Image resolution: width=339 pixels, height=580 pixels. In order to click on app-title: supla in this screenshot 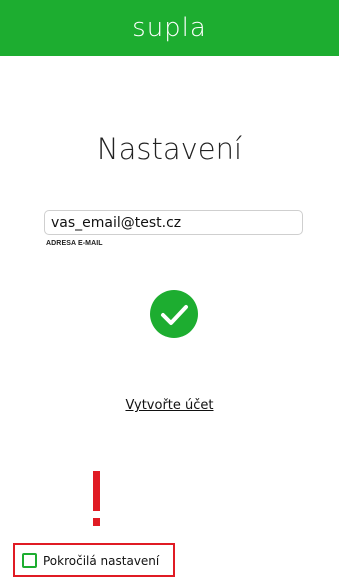, I will do `click(169, 28)`.